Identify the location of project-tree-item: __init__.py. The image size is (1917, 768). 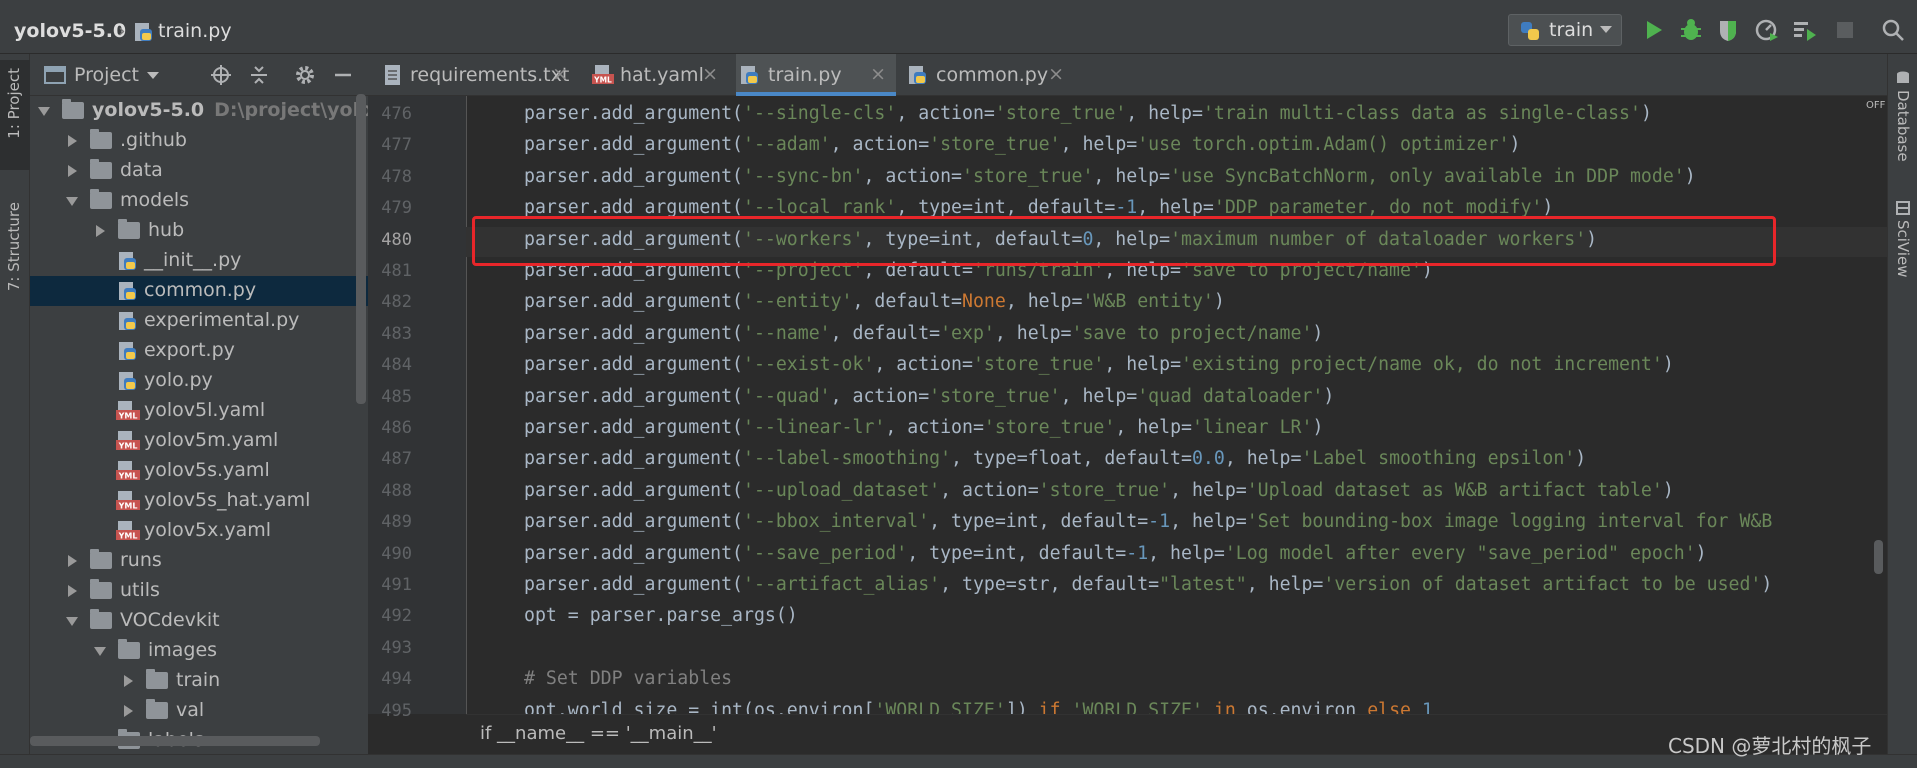
(199, 261).